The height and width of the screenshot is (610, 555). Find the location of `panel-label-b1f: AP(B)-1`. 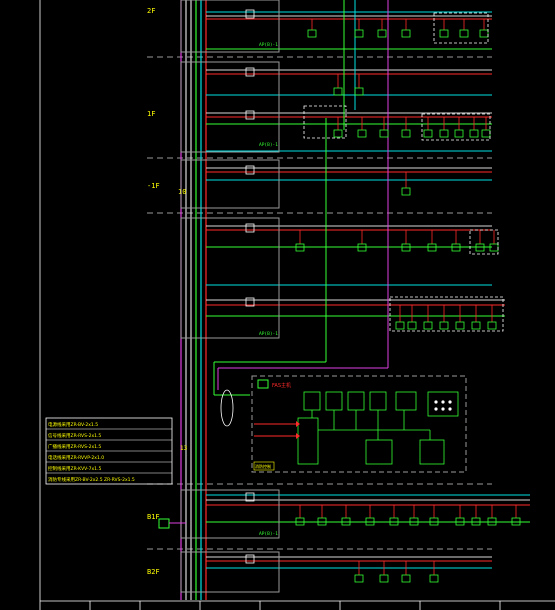

panel-label-b1f: AP(B)-1 is located at coordinates (268, 534).